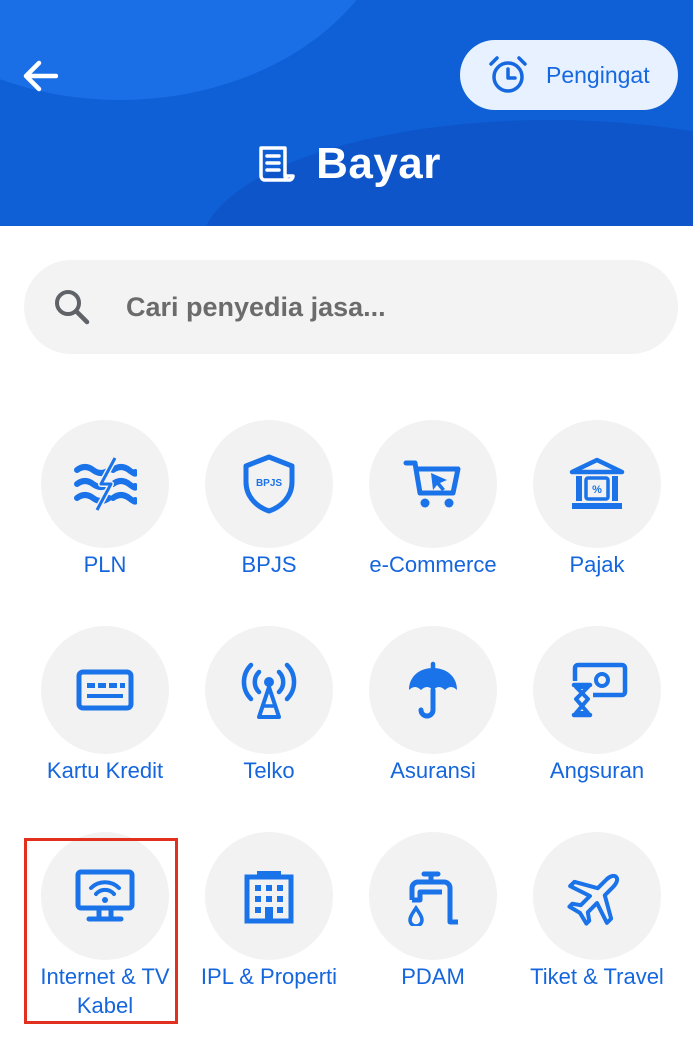  I want to click on service-ipl-properti: IPL & Properti, so click(269, 932).